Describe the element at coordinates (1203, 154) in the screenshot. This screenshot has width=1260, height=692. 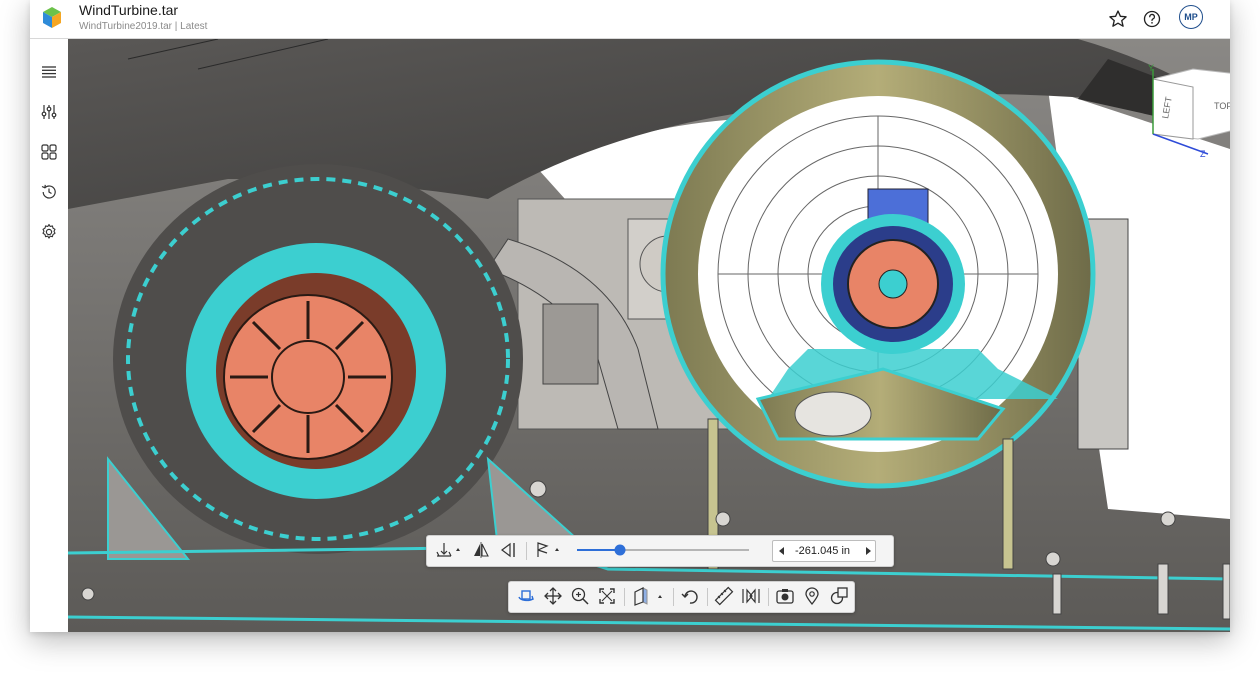
I see `view-cube-axis-z: Z` at that location.